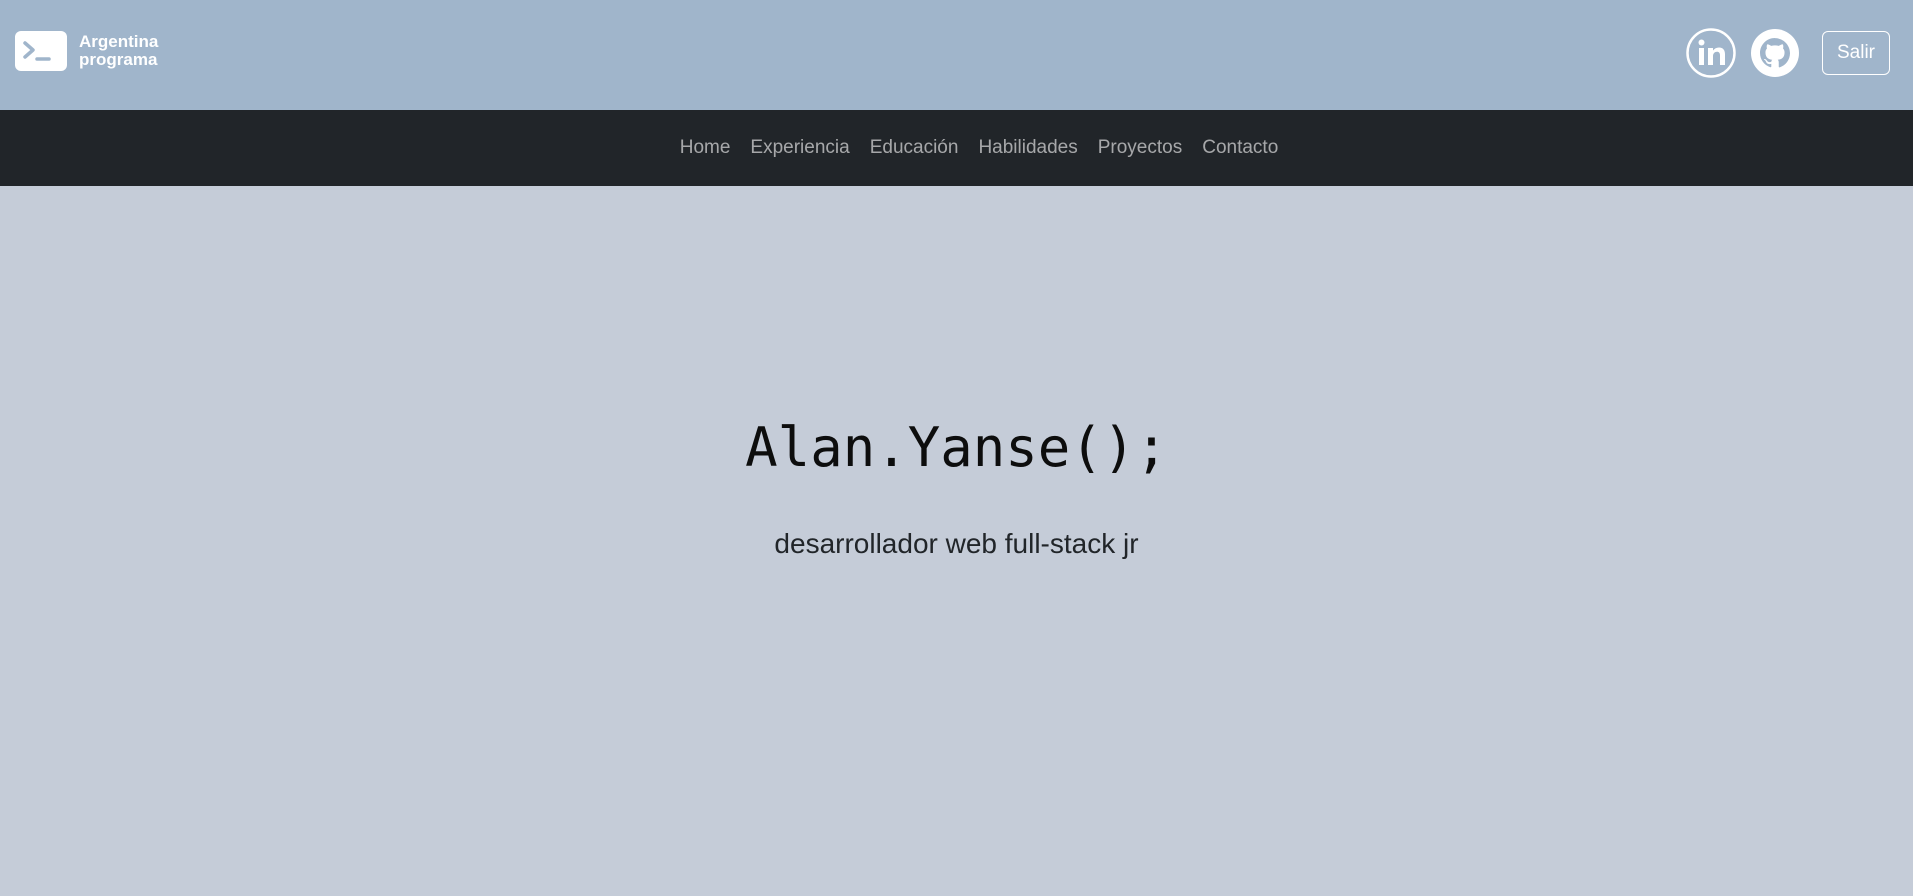  Describe the element at coordinates (914, 147) in the screenshot. I see `nav-item-educacion: Educación` at that location.